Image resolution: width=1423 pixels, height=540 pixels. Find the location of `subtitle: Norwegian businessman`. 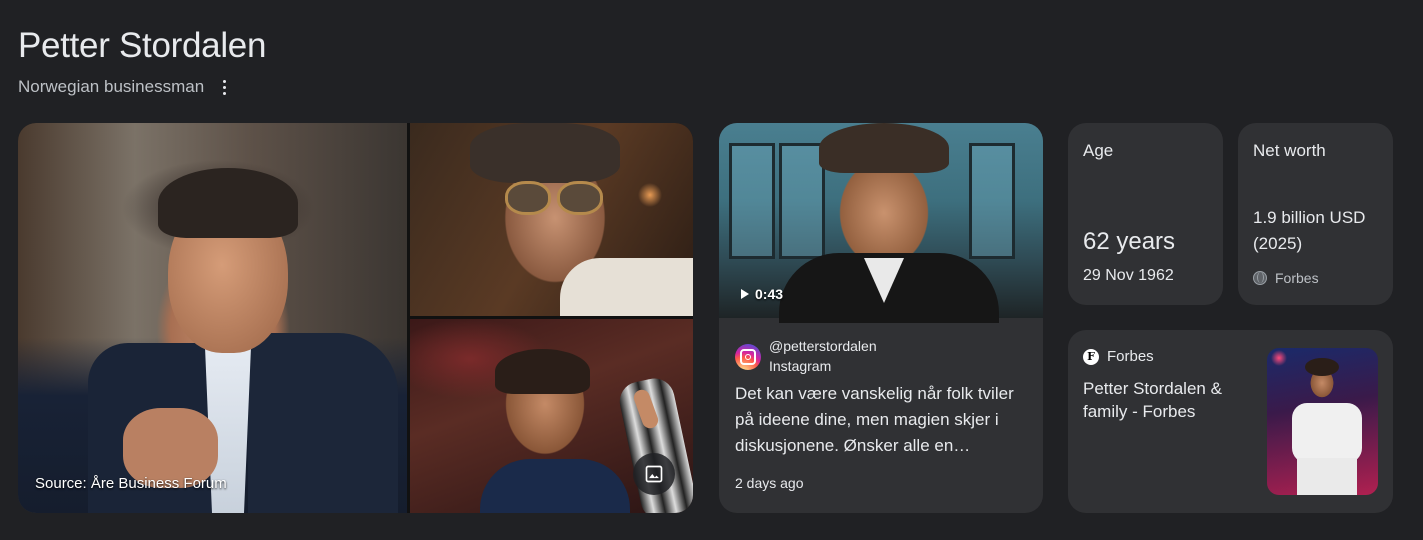

subtitle: Norwegian businessman is located at coordinates (126, 87).